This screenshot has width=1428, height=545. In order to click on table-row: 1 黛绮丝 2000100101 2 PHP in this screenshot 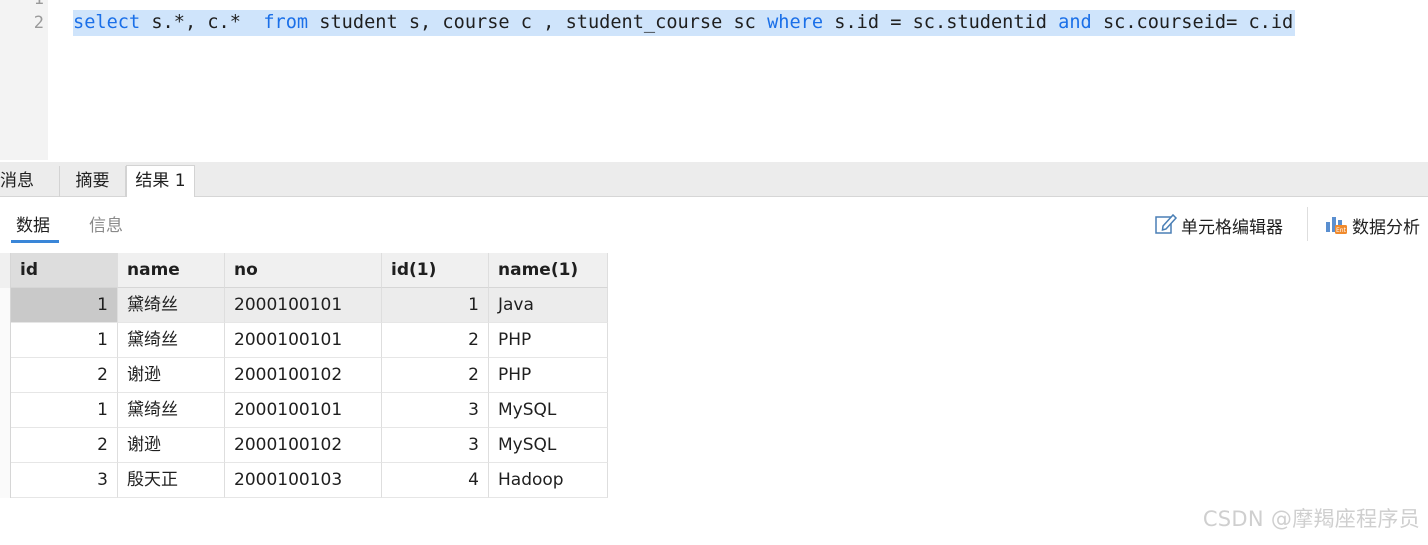, I will do `click(304, 340)`.